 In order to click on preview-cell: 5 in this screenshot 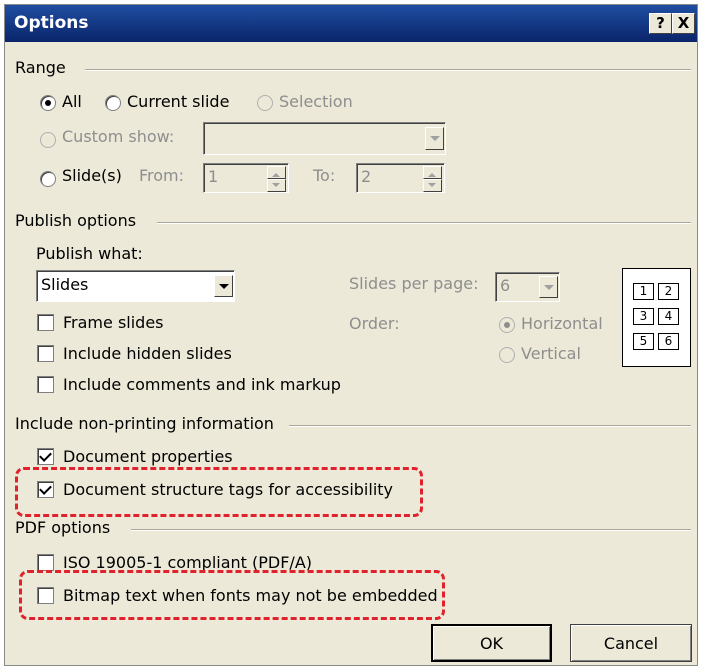, I will do `click(643, 341)`.